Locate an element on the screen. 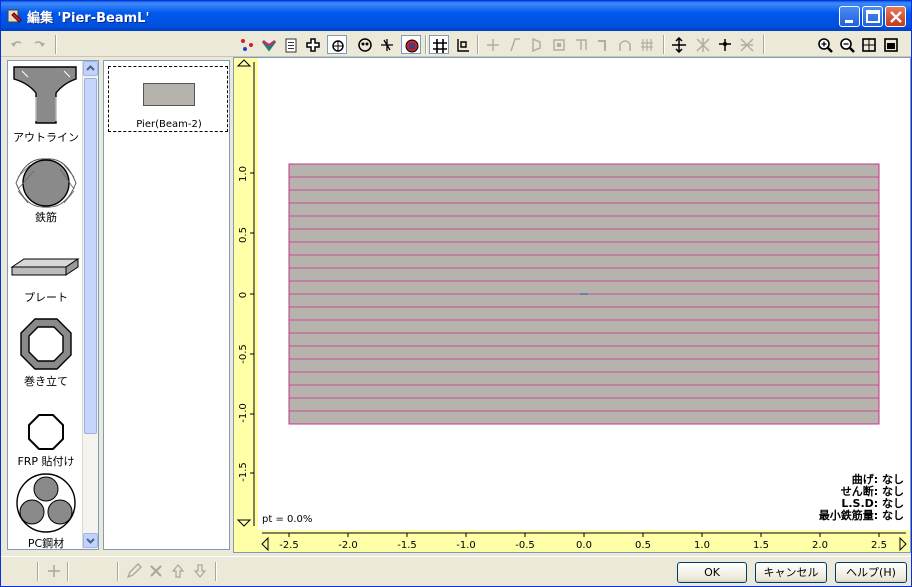 This screenshot has height=587, width=912. move-up-button is located at coordinates (178, 571).